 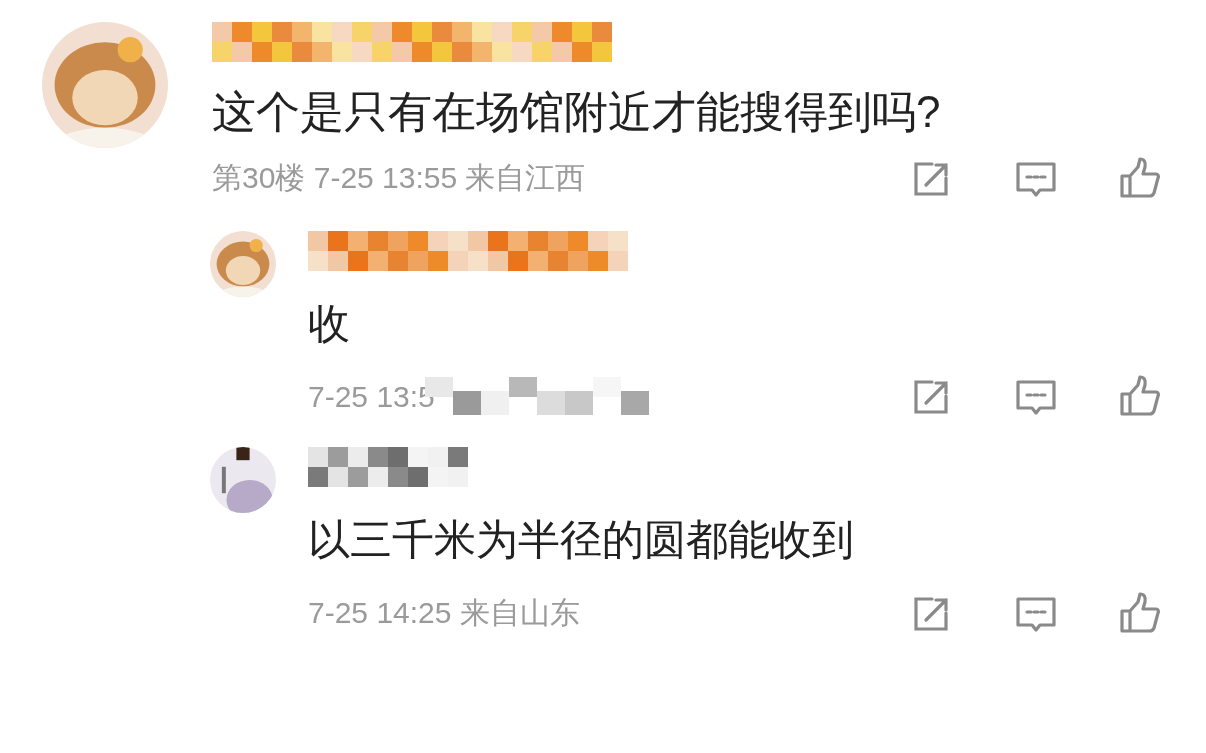 What do you see at coordinates (581, 540) in the screenshot?
I see `reply-text: 以三千米为半径的圆都能收到` at bounding box center [581, 540].